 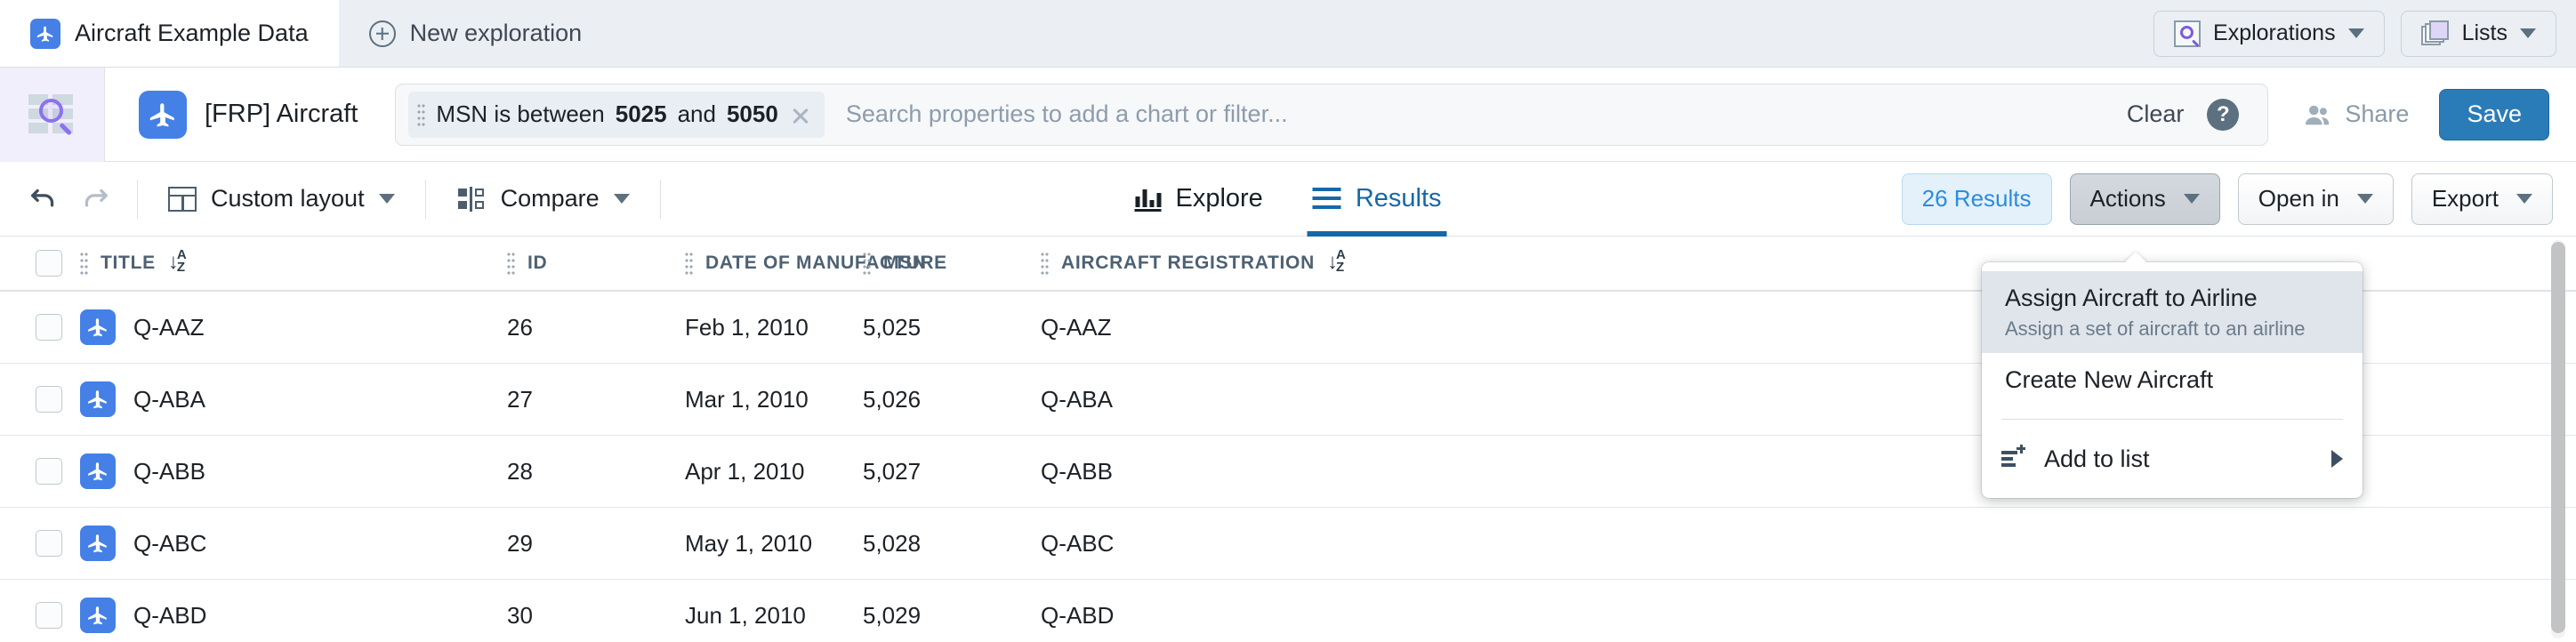 I want to click on column-header-date-of-manufacture: DATE OF MANUFACTURE, so click(x=815, y=263).